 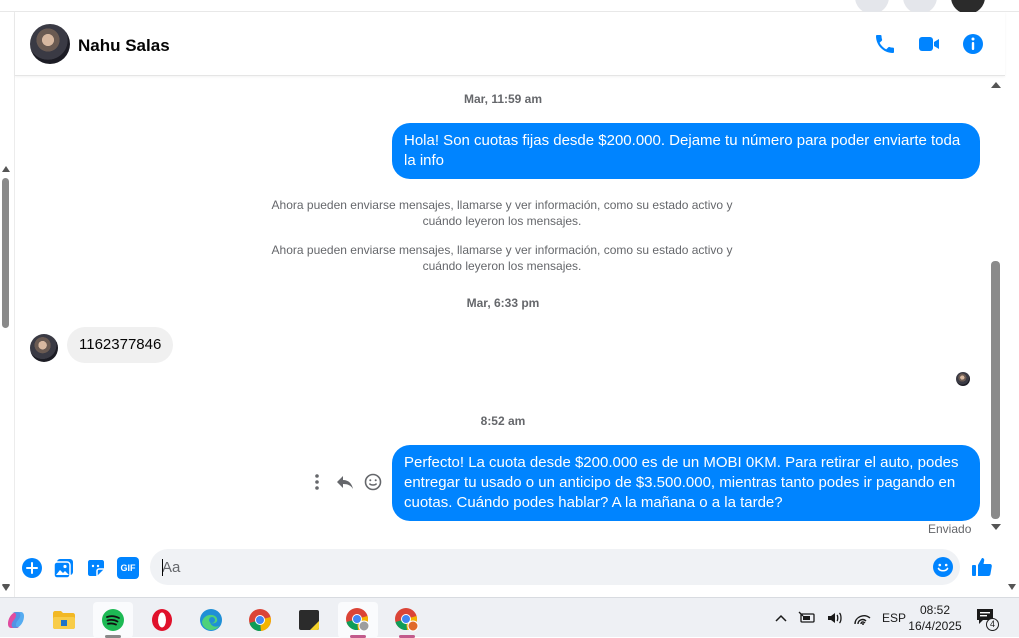 What do you see at coordinates (309, 620) in the screenshot?
I see `sticky-notes-icon` at bounding box center [309, 620].